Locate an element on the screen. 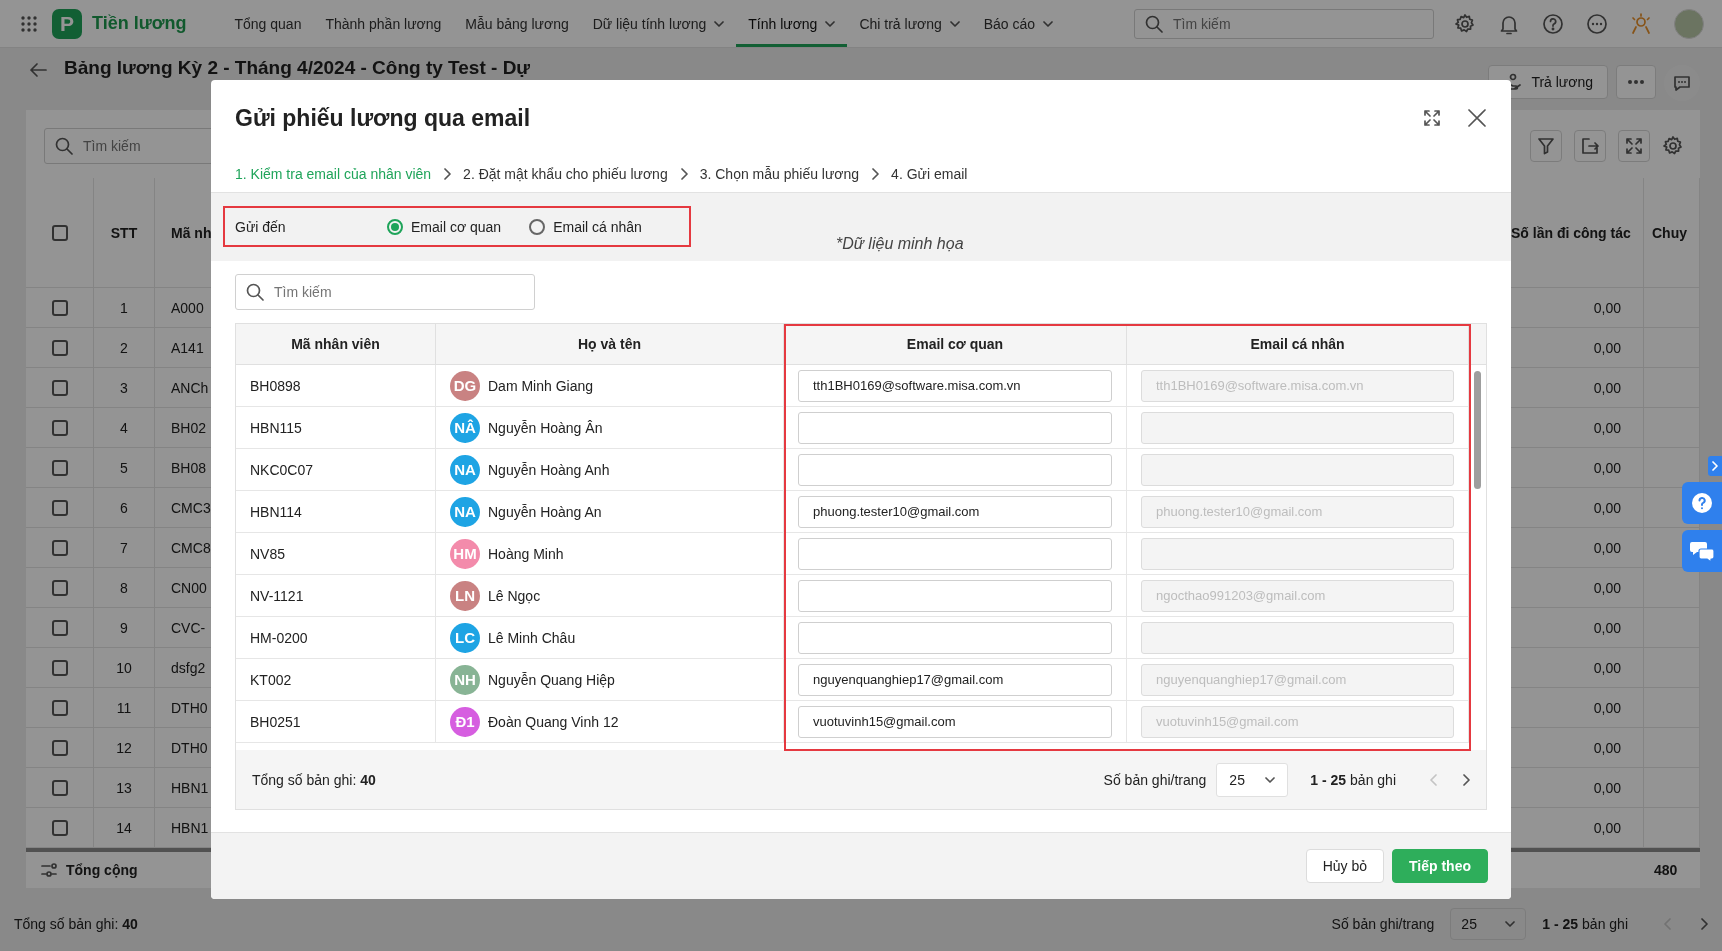 The width and height of the screenshot is (1722, 951). table-cell: KT002 is located at coordinates (336, 679).